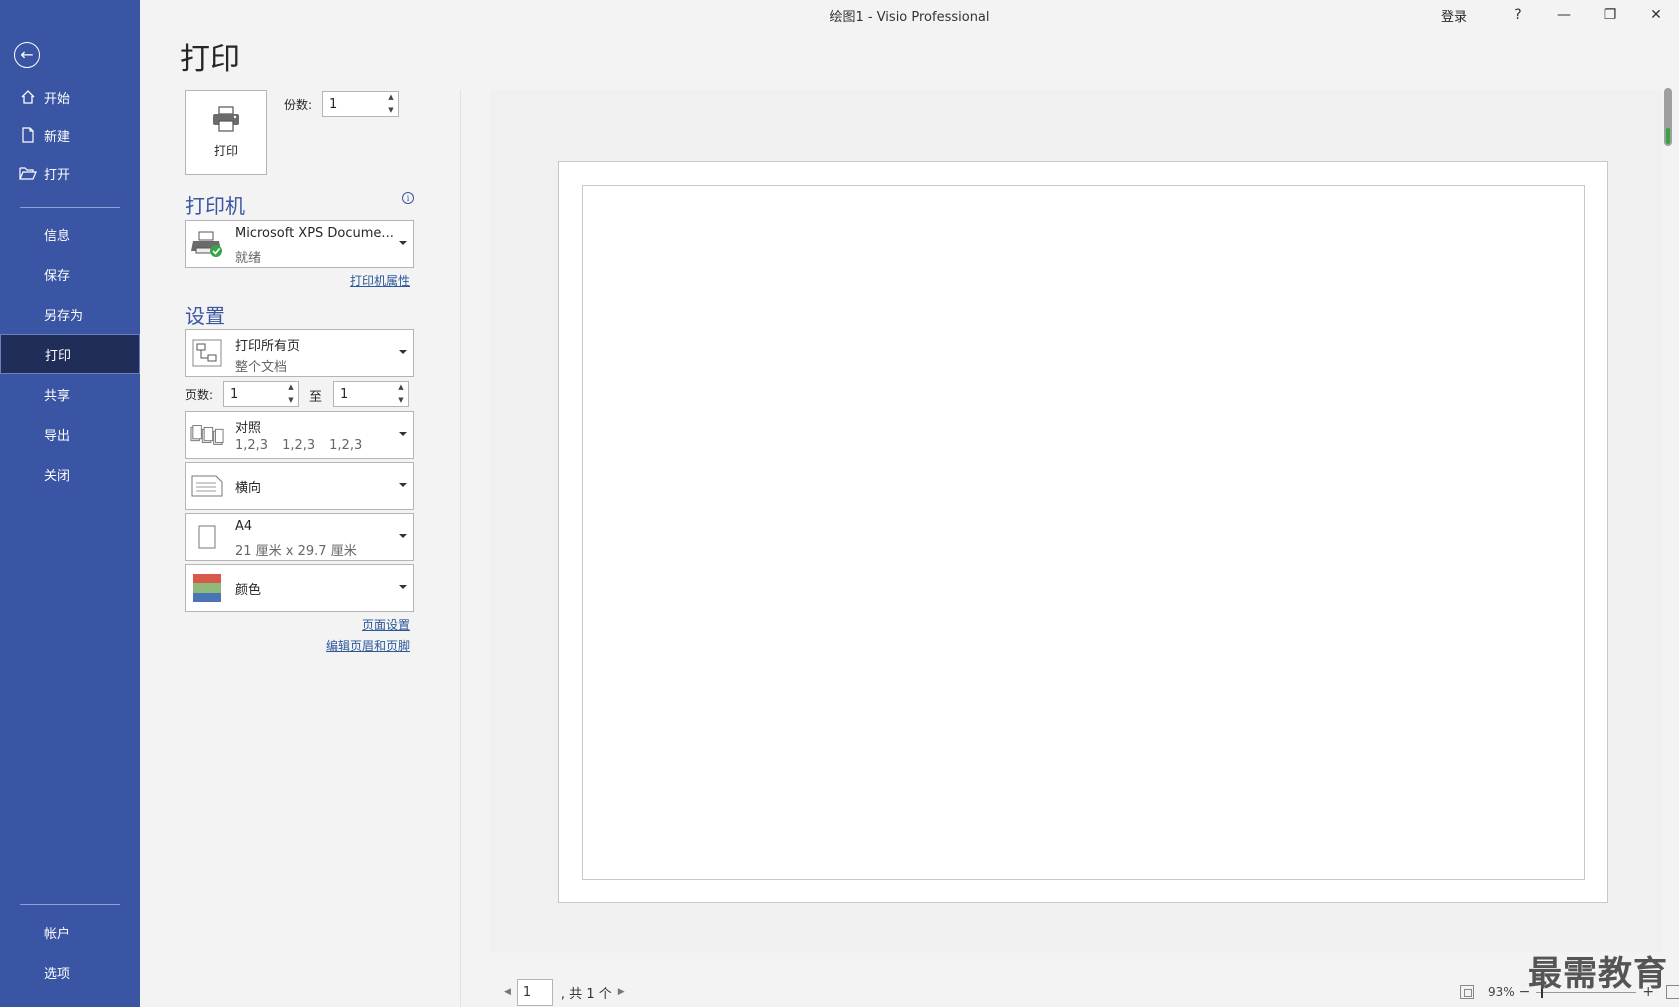 This screenshot has width=1679, height=1007. Describe the element at coordinates (299, 537) in the screenshot. I see `paper-size-dropdown: A4 21 厘米 x 29.7 厘米` at that location.